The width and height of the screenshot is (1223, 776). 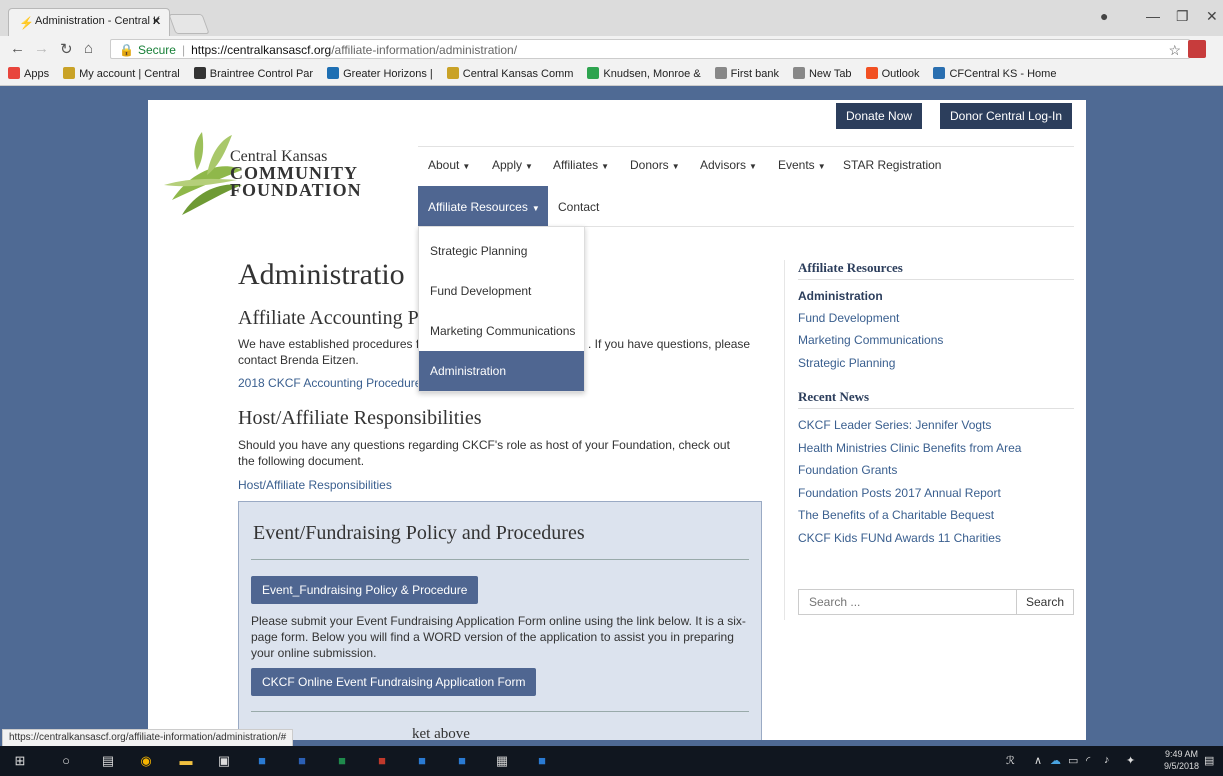 What do you see at coordinates (655, 165) in the screenshot?
I see `nav-donors: Donors ▼` at bounding box center [655, 165].